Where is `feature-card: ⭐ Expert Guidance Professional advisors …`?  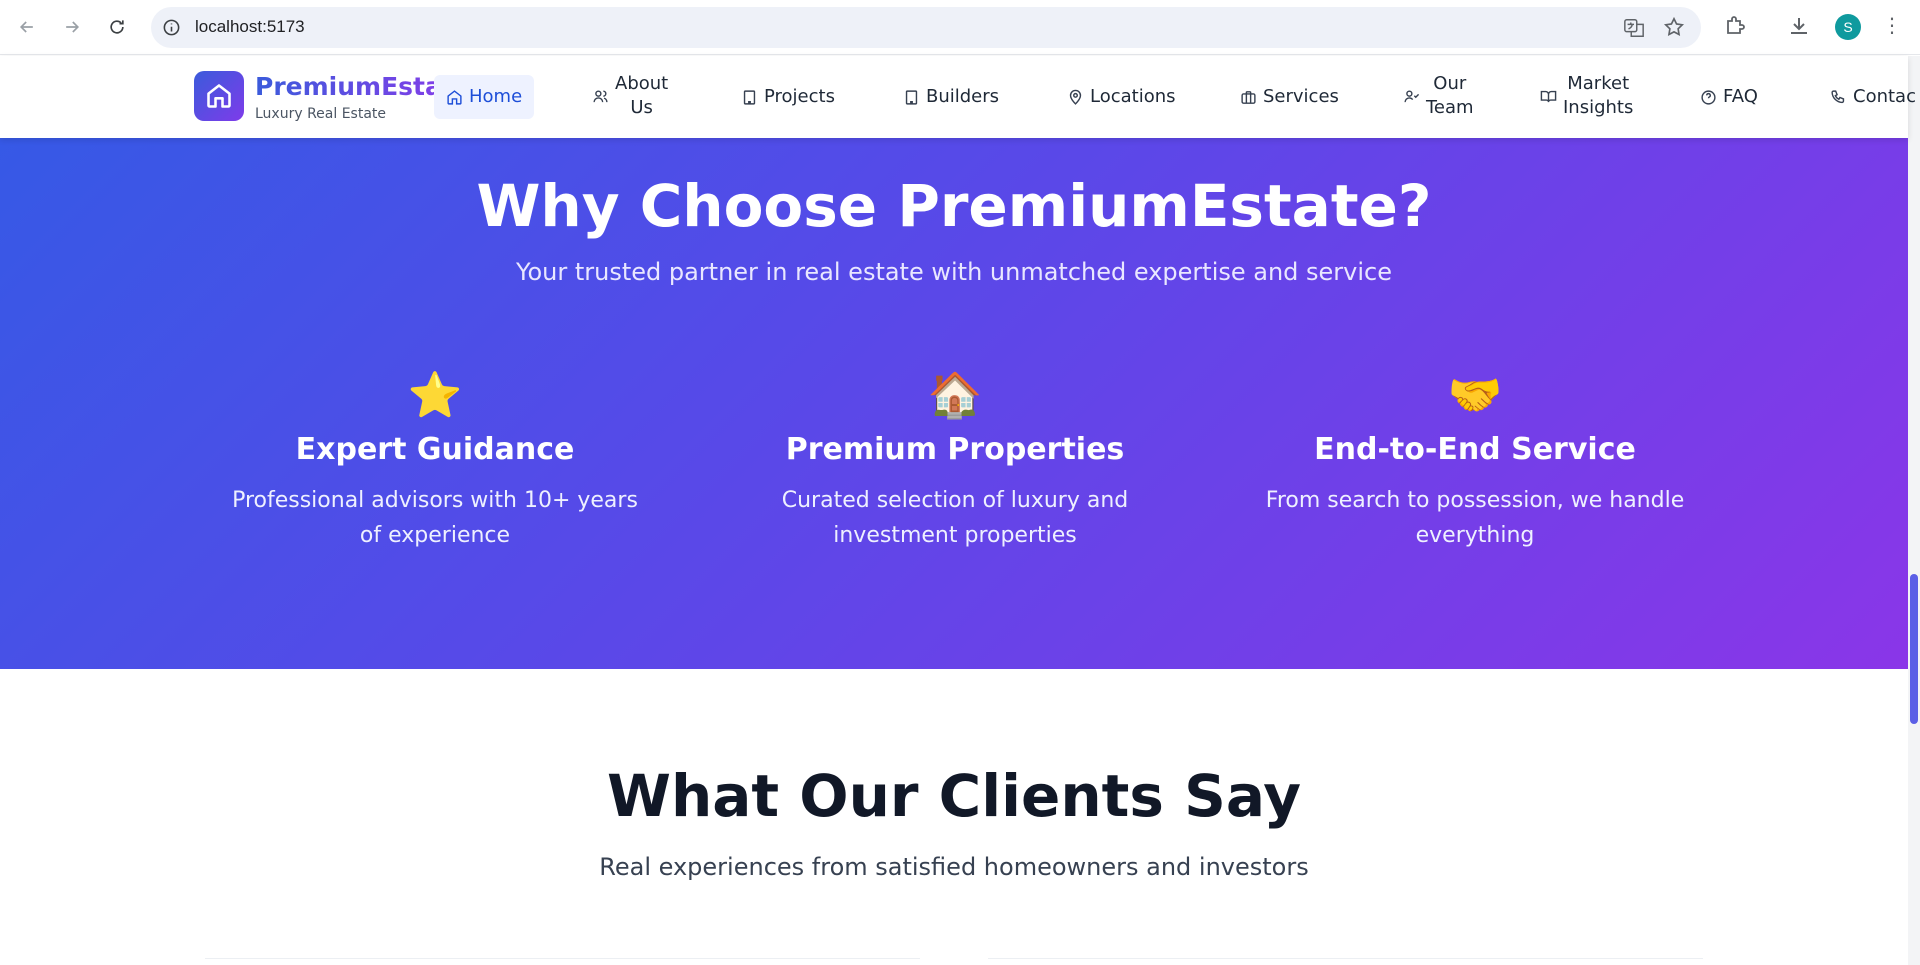
feature-card: ⭐ Expert Guidance Professional advisors … is located at coordinates (435, 460).